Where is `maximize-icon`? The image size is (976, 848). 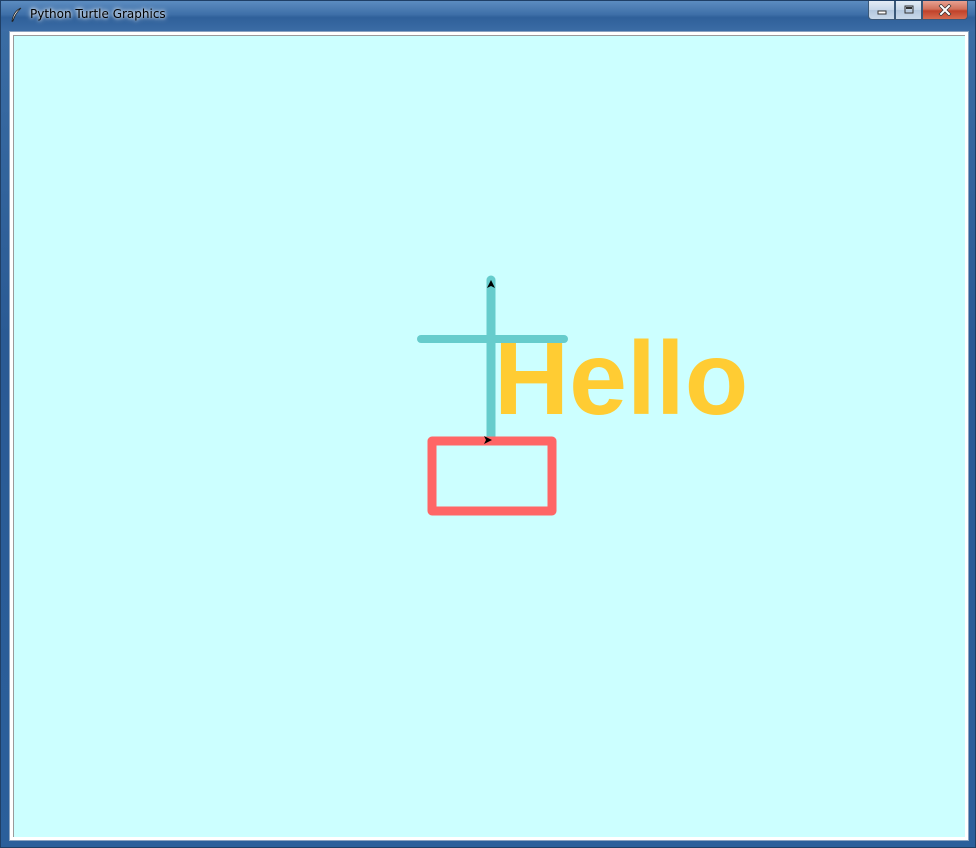 maximize-icon is located at coordinates (908, 9).